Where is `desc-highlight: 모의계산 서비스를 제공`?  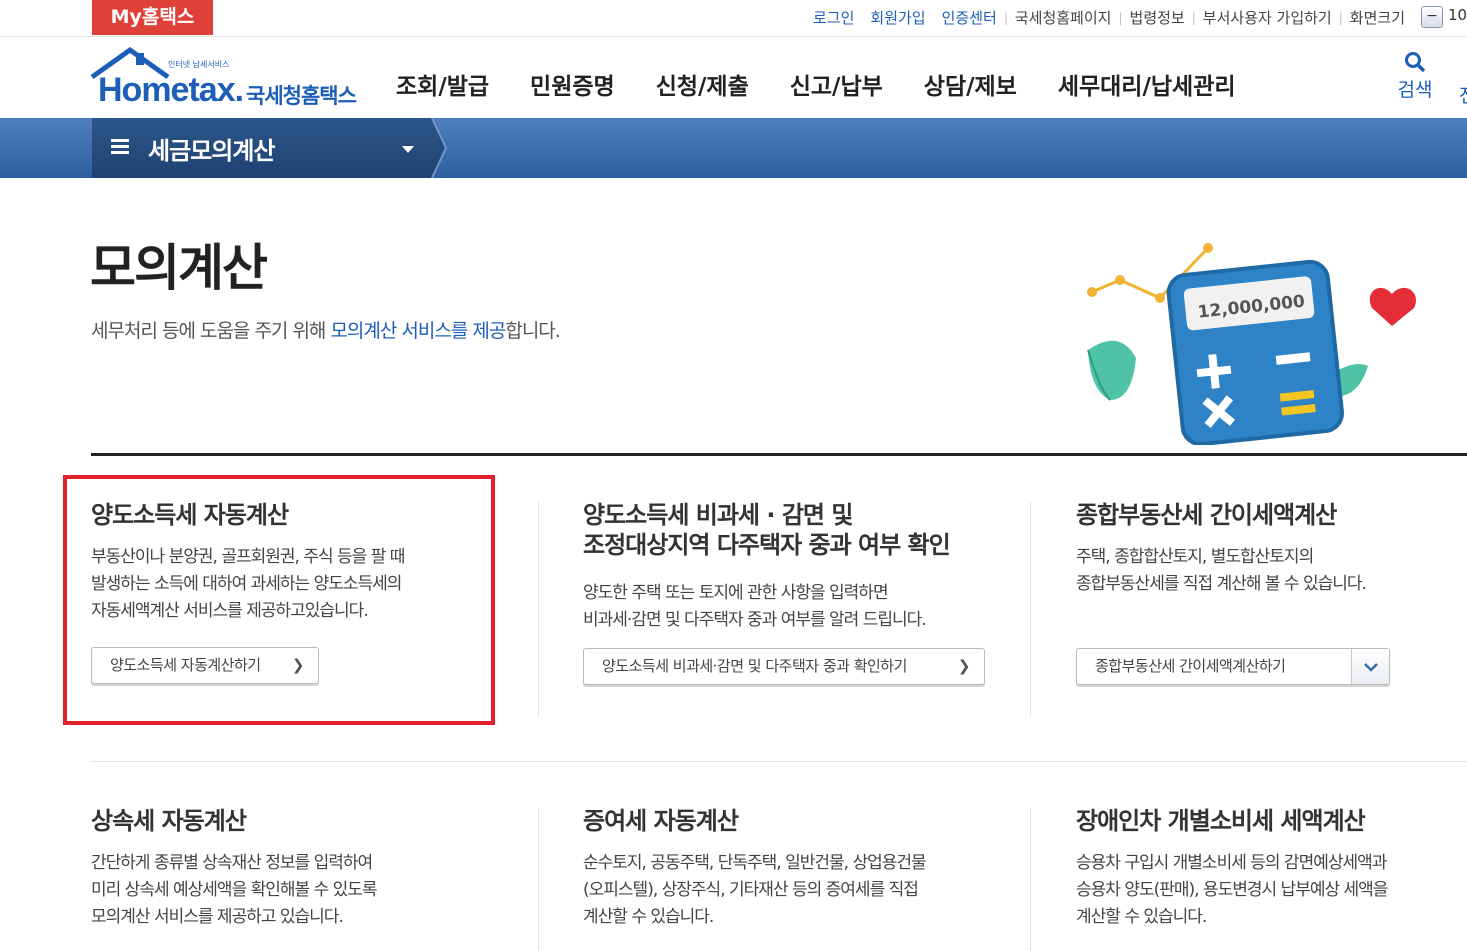
desc-highlight: 모의계산 서비스를 제공 is located at coordinates (418, 331).